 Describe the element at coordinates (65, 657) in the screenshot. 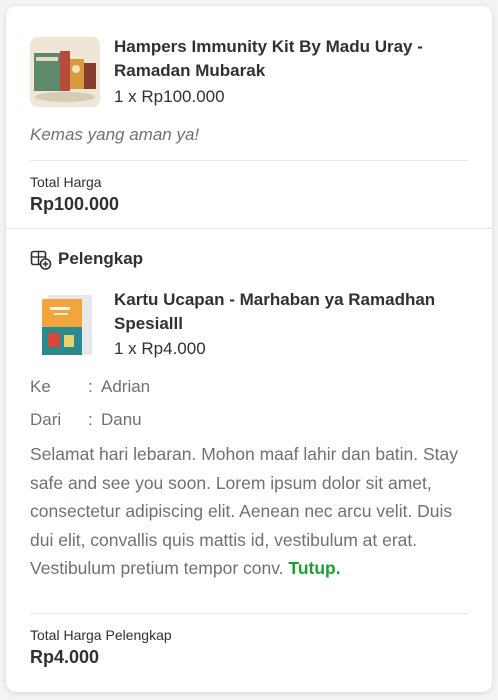

I see `addon-total-value: Rp4.000` at that location.